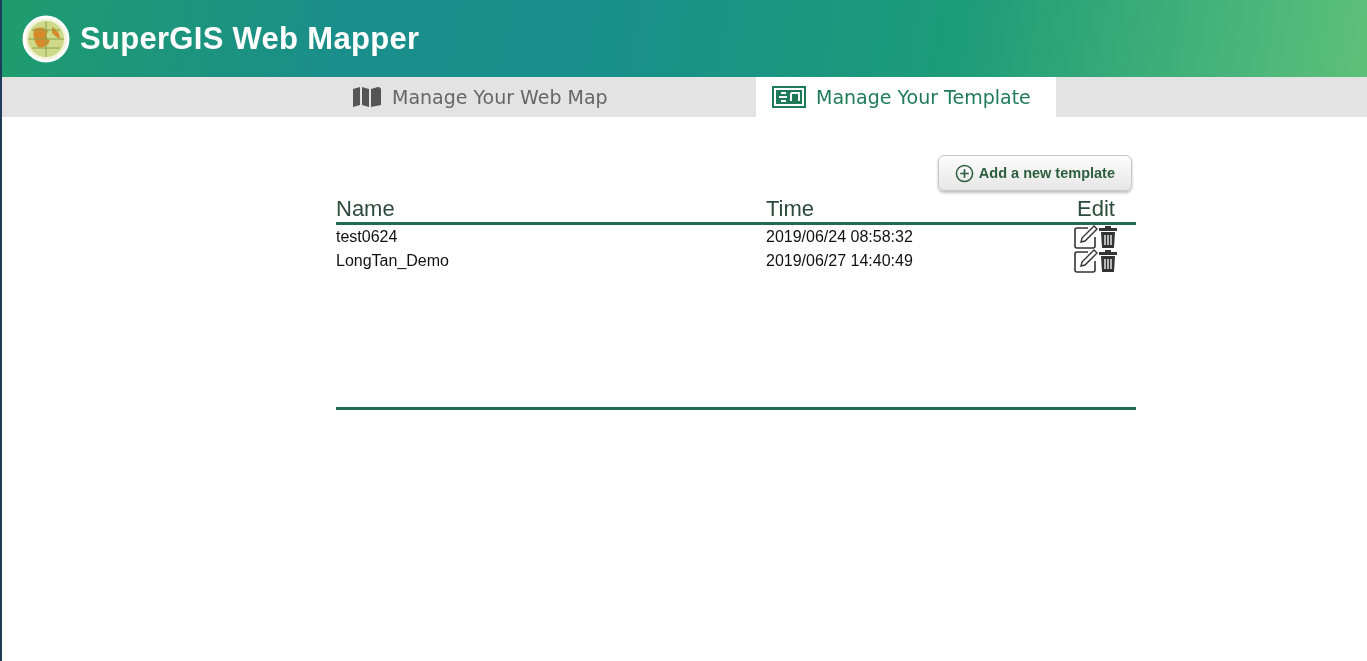 The width and height of the screenshot is (1367, 661). What do you see at coordinates (839, 236) in the screenshot?
I see `table-cell: 2019/06/24 08:58:32` at bounding box center [839, 236].